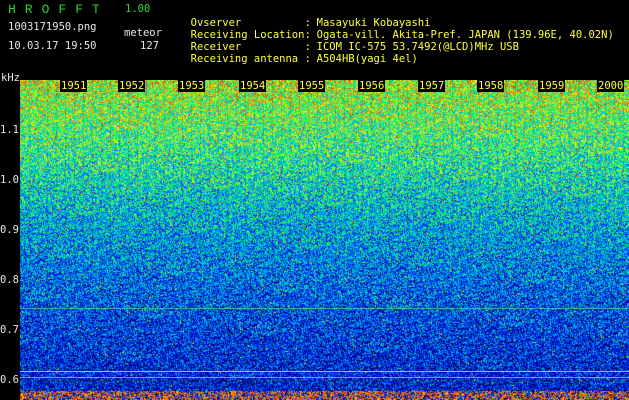 This screenshot has height=400, width=629. What do you see at coordinates (9, 380) in the screenshot?
I see `y-tick-label: 0.6` at bounding box center [9, 380].